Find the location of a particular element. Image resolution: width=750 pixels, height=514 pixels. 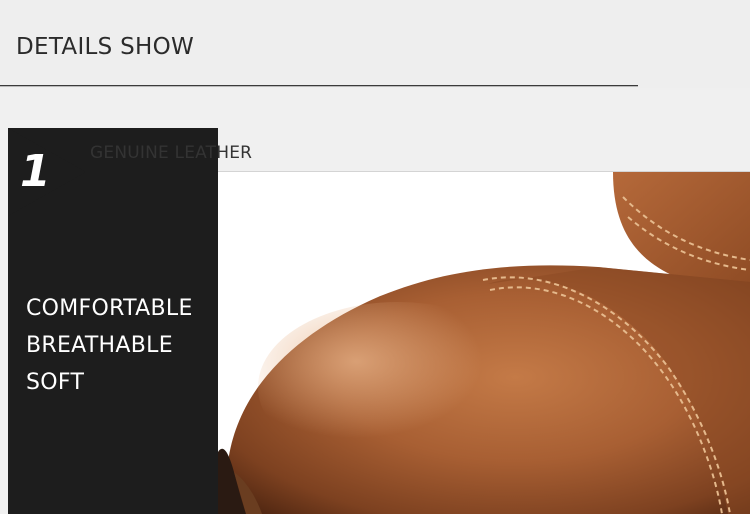

feature-item-soft: SOFT is located at coordinates (55, 382).